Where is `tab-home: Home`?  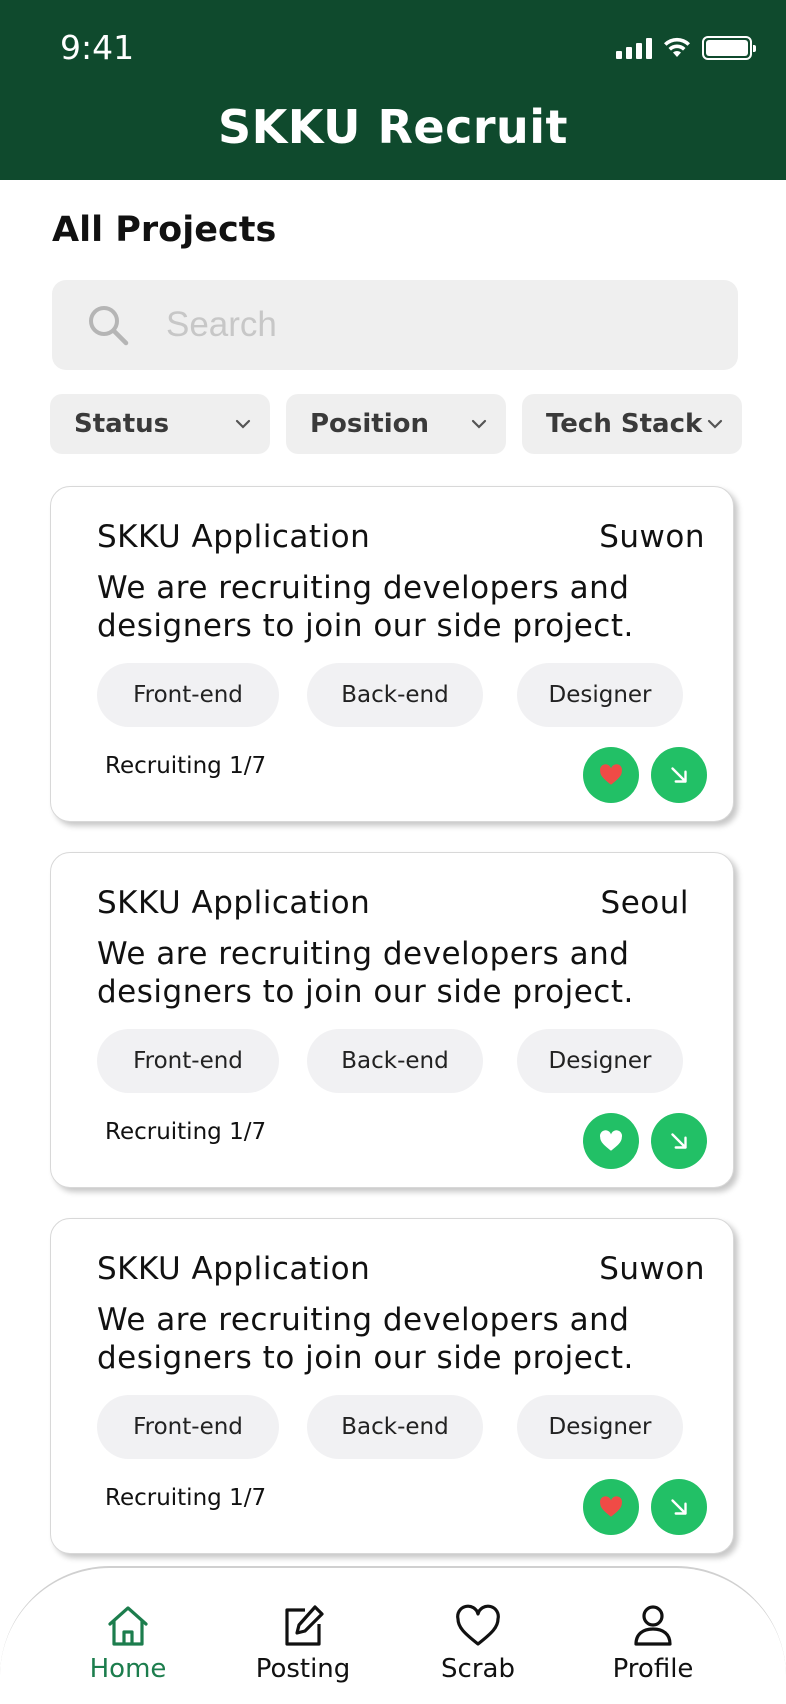 tab-home: Home is located at coordinates (128, 1643).